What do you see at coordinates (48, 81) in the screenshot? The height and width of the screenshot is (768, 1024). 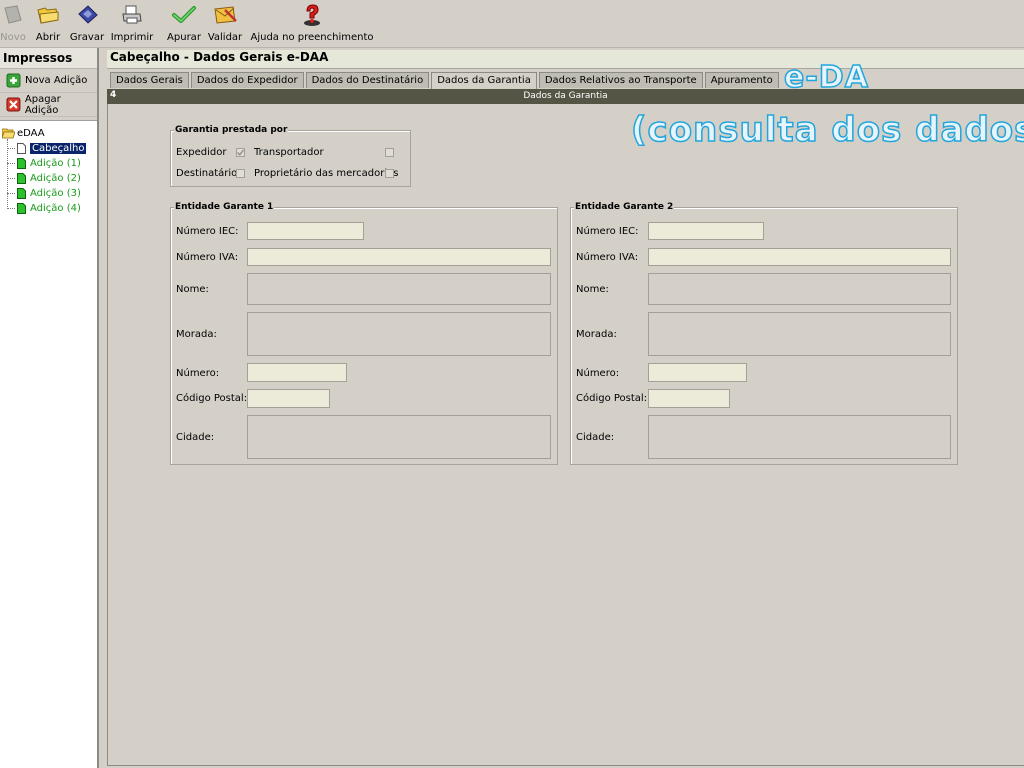 I see `nova-adicao-button: Nova Adição` at bounding box center [48, 81].